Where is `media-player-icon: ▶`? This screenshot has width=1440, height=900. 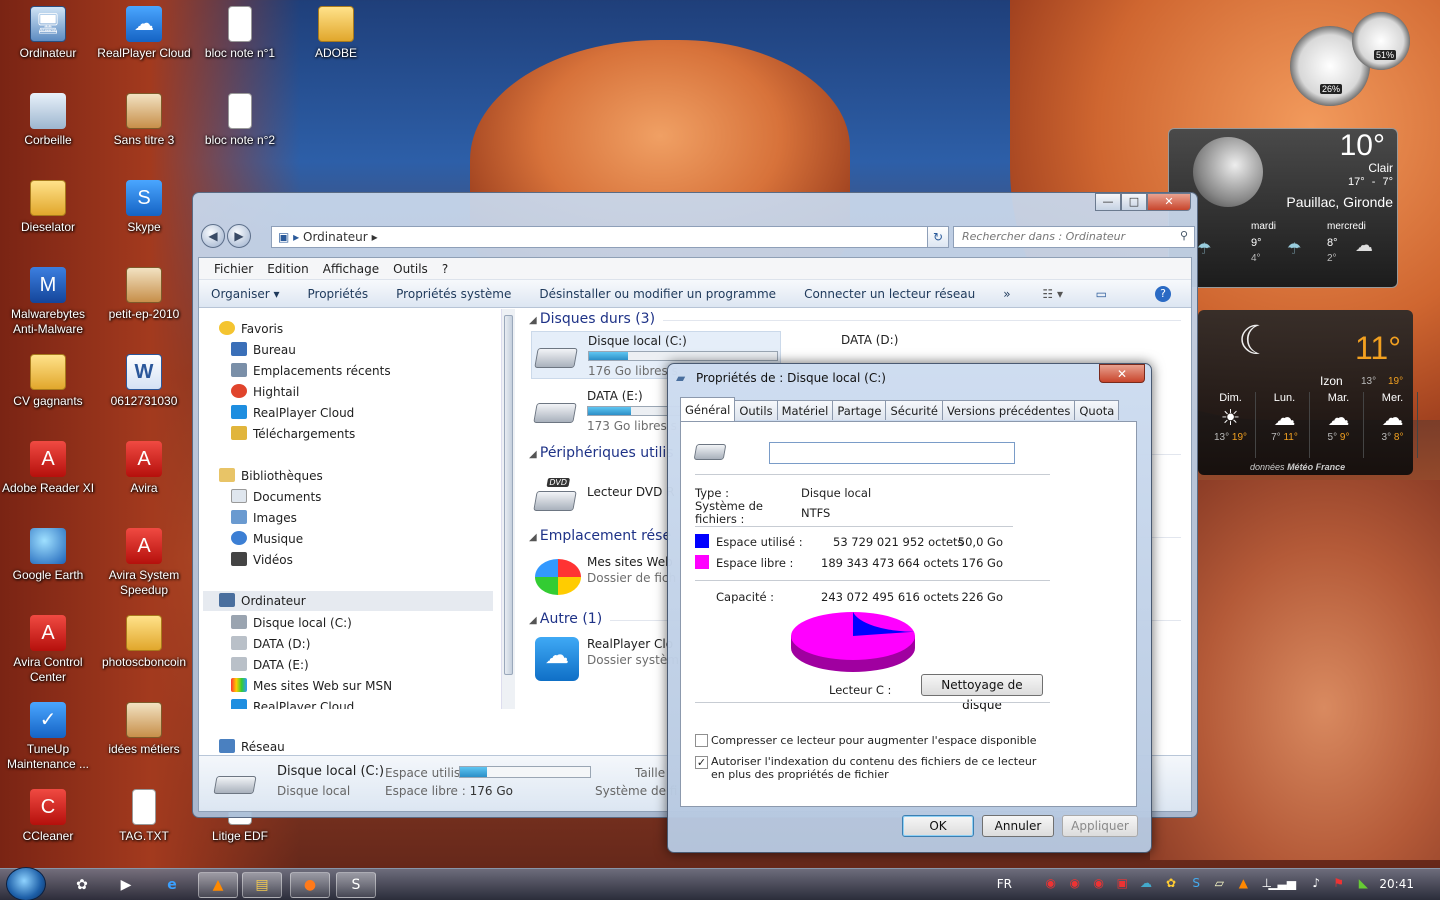 media-player-icon: ▶ is located at coordinates (126, 885).